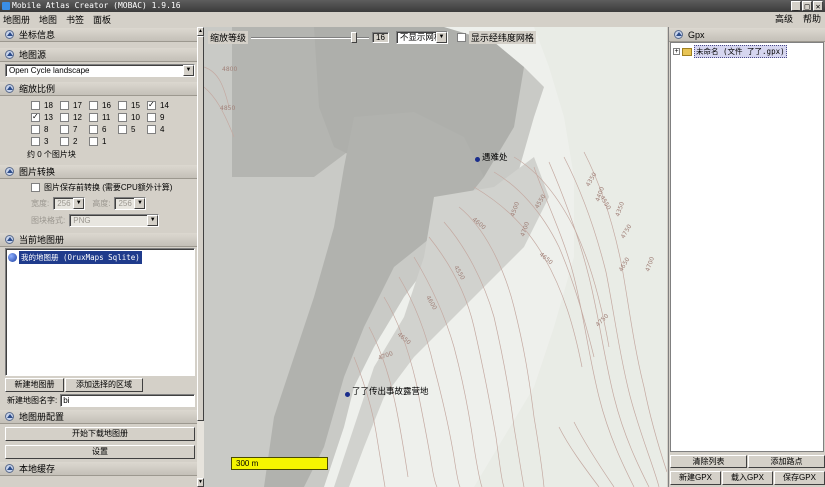 This screenshot has height=487, width=825. I want to click on new-atlas-button: 新建地图册, so click(34, 385).